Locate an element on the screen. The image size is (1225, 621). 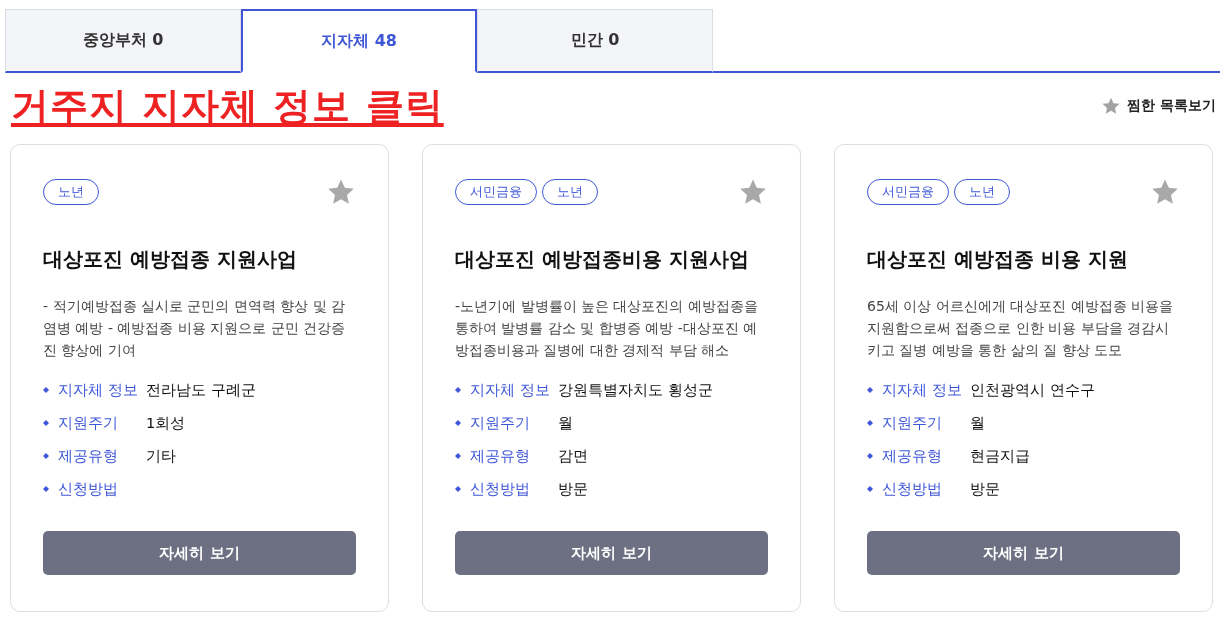
card-title: 대상포진 예방접종 지원사업 is located at coordinates (170, 259).